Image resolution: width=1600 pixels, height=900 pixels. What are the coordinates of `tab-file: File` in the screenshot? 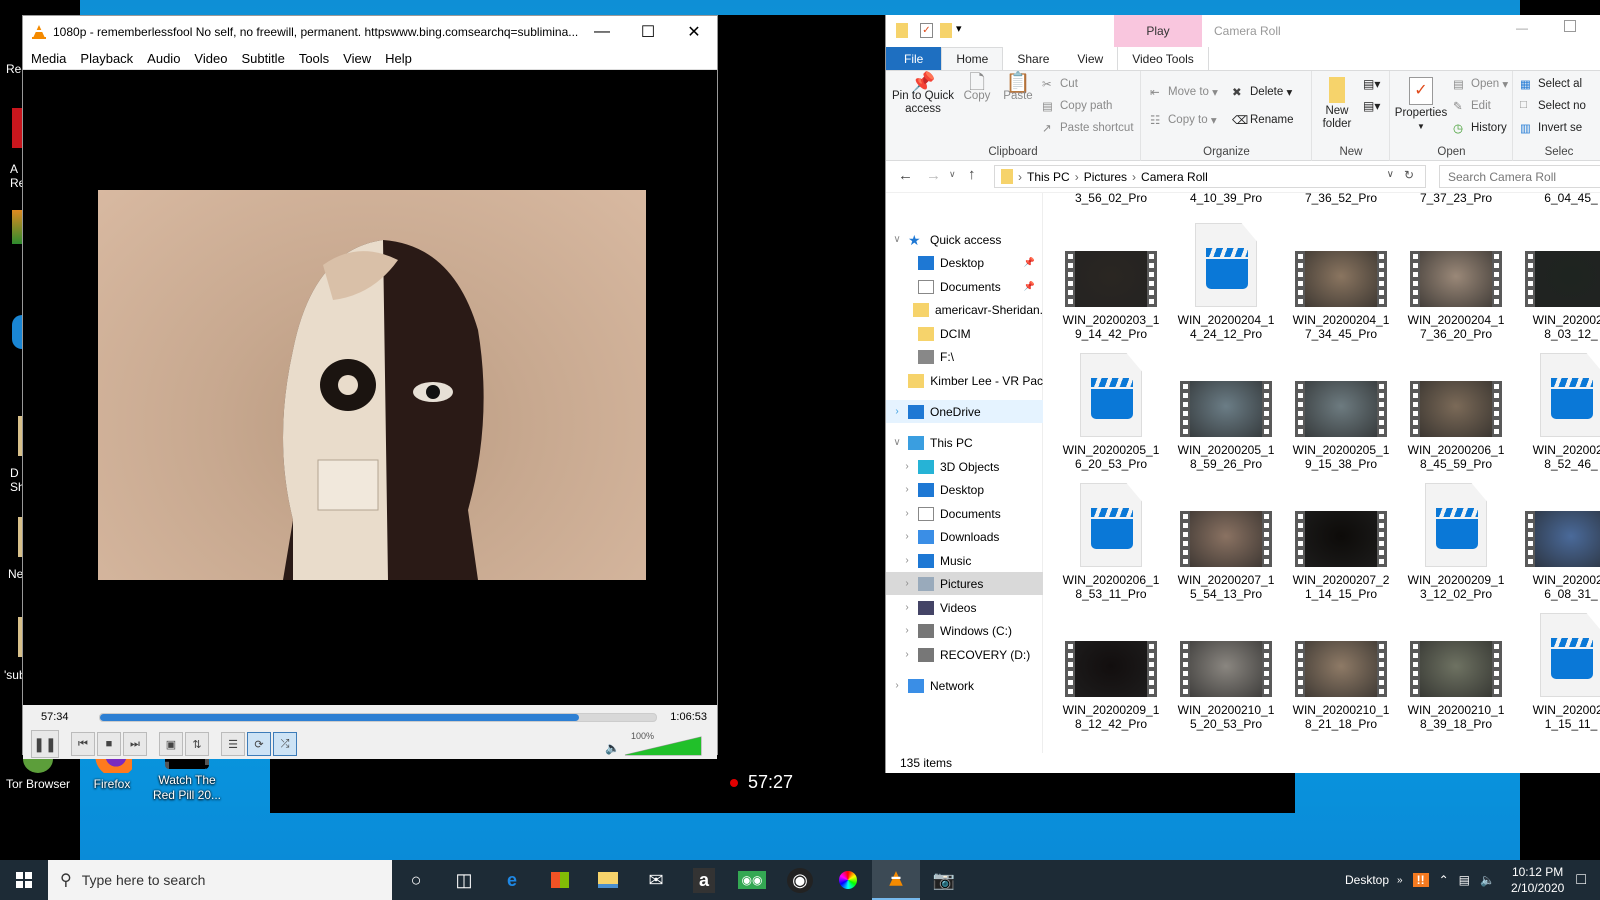 It's located at (914, 58).